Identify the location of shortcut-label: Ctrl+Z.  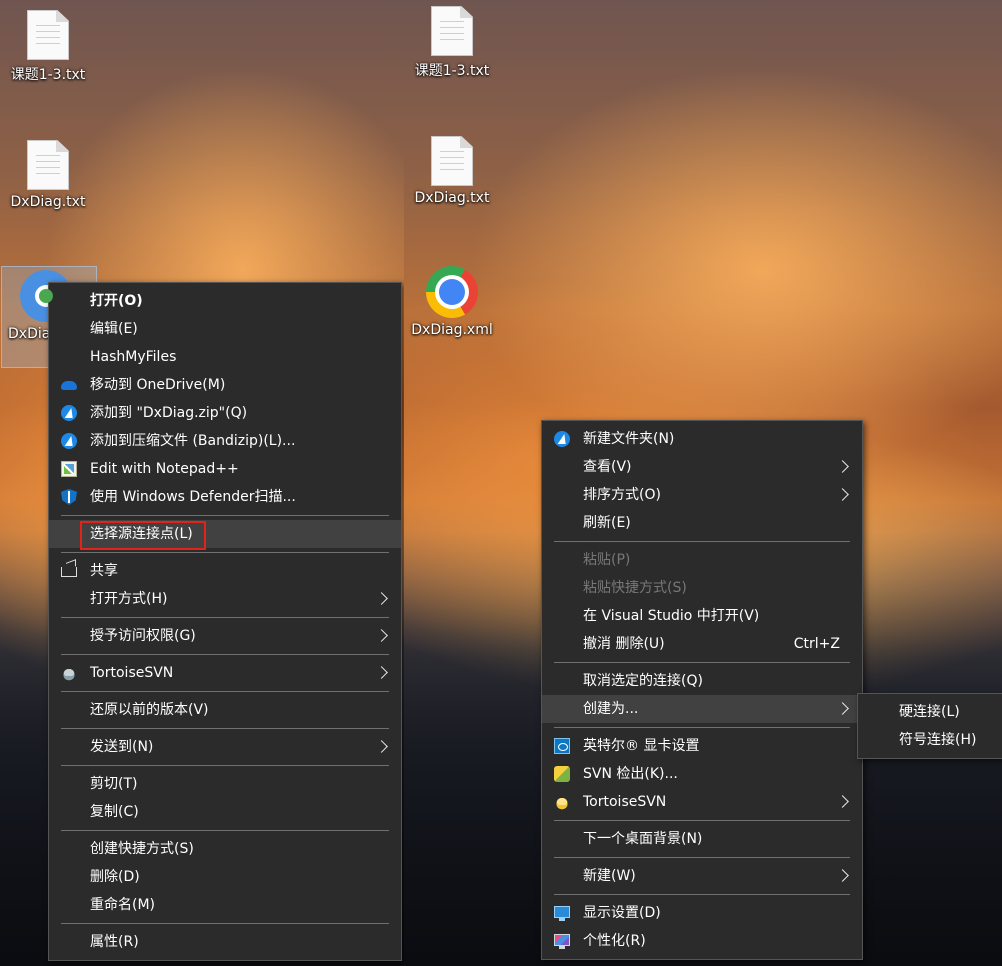
(816, 644).